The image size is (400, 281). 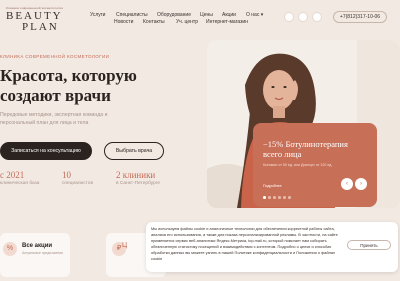 What do you see at coordinates (369, 245) in the screenshot?
I see `cookie-accept-button: Принять` at bounding box center [369, 245].